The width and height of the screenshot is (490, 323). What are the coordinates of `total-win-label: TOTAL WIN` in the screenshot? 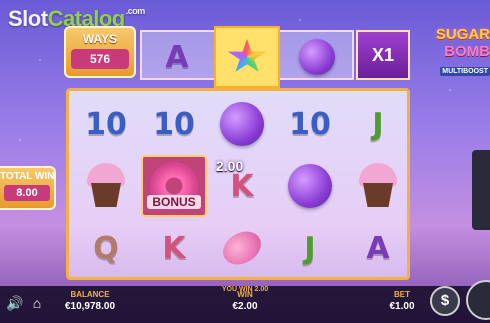 It's located at (27, 176).